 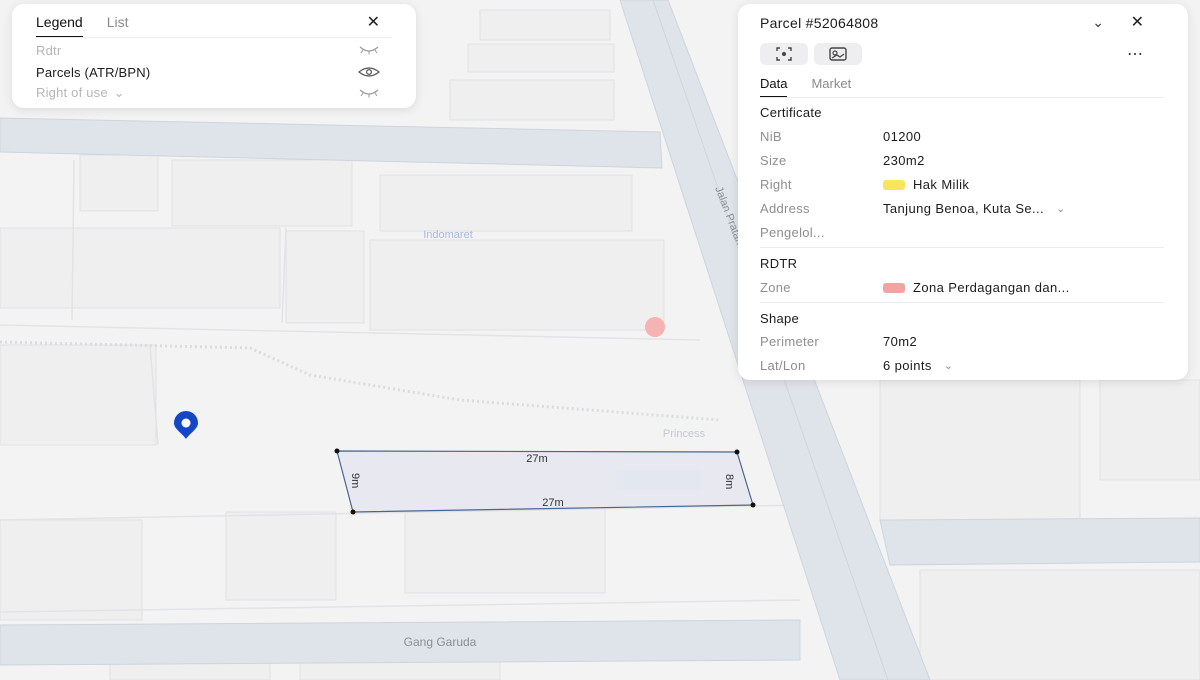 I want to click on field-value: 230m2, so click(x=904, y=160).